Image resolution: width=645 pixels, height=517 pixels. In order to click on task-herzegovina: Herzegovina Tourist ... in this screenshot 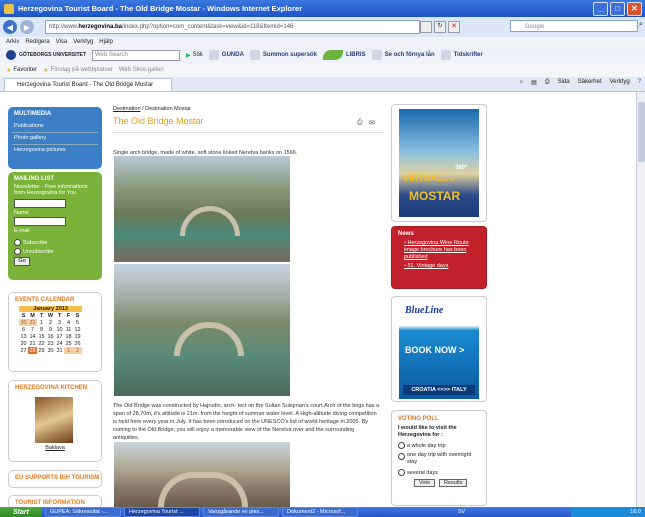, I will do `click(162, 512)`.